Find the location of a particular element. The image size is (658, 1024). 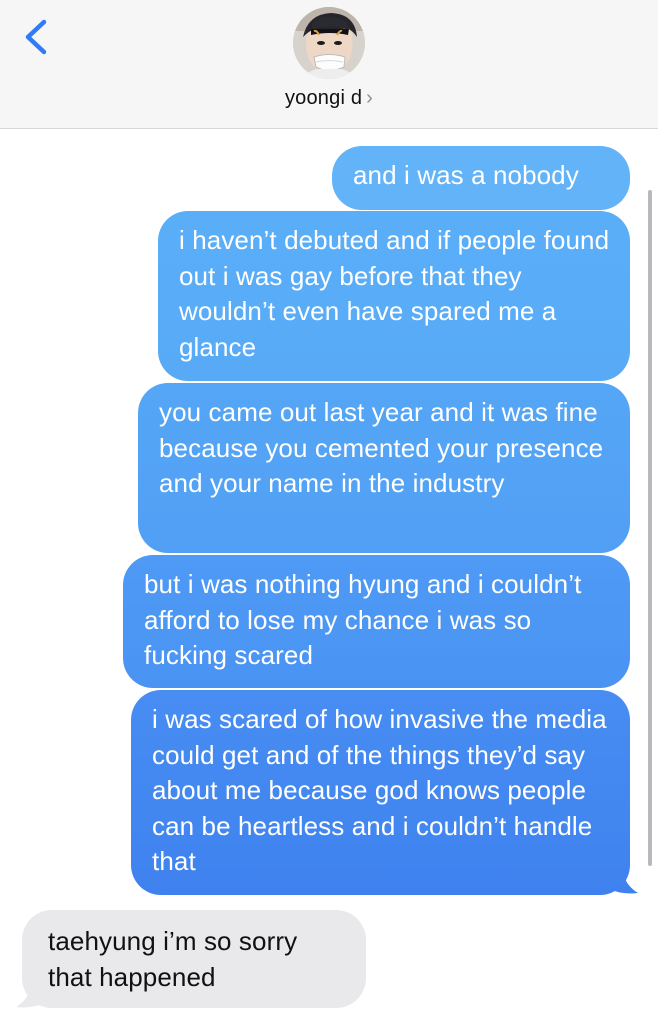

avatar-image is located at coordinates (329, 43).